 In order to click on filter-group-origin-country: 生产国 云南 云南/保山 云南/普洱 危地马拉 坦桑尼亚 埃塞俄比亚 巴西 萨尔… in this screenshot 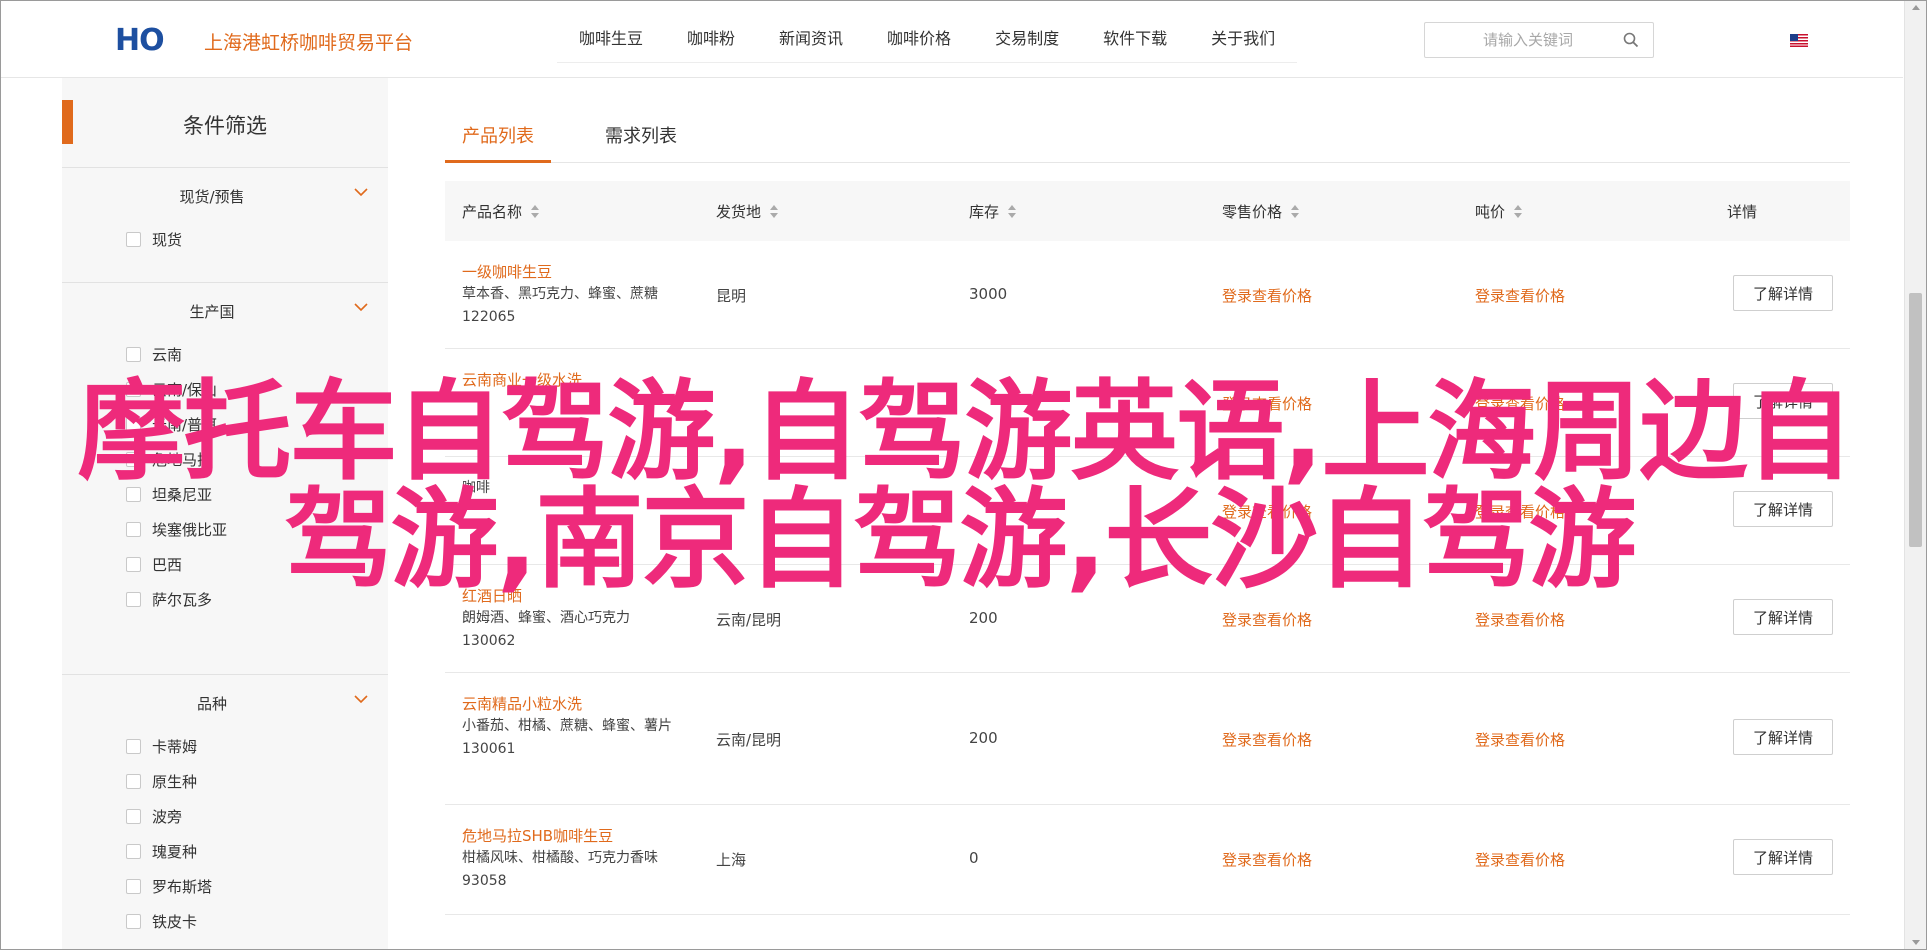, I will do `click(225, 479)`.